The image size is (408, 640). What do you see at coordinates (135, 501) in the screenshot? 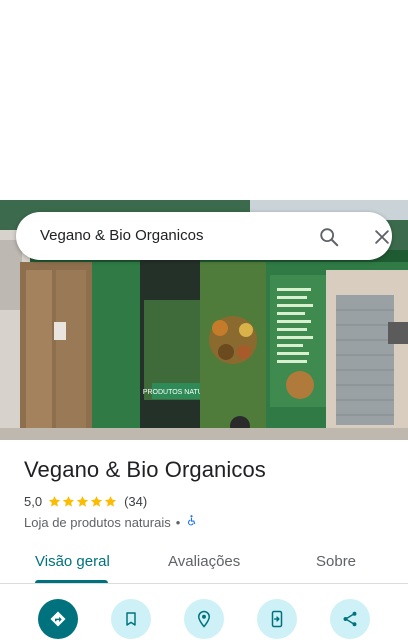
I see `review-count: (34)` at bounding box center [135, 501].